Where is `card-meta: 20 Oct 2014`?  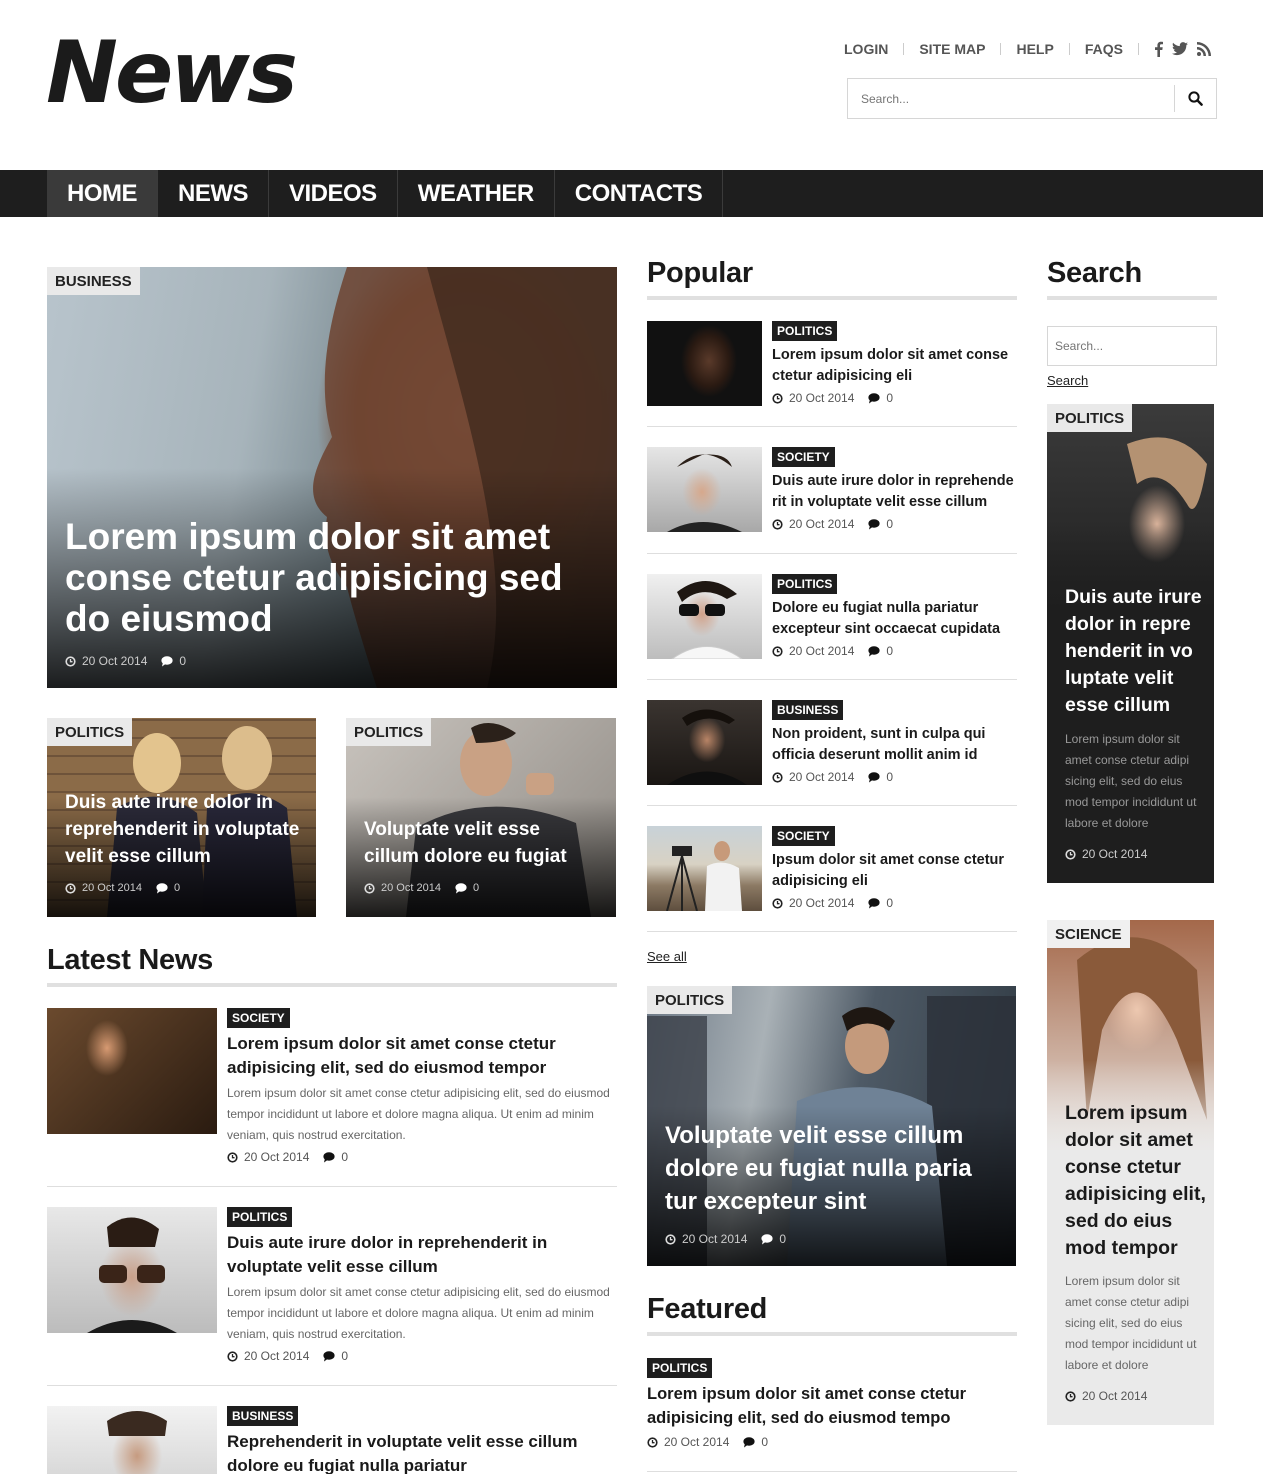 card-meta: 20 Oct 2014 is located at coordinates (1106, 854).